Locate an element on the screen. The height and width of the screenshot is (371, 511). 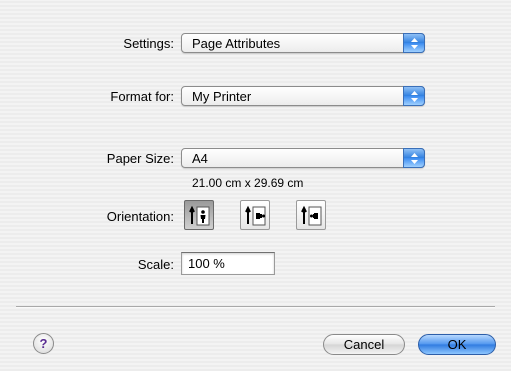
format-for-popup: My Printer is located at coordinates (303, 96).